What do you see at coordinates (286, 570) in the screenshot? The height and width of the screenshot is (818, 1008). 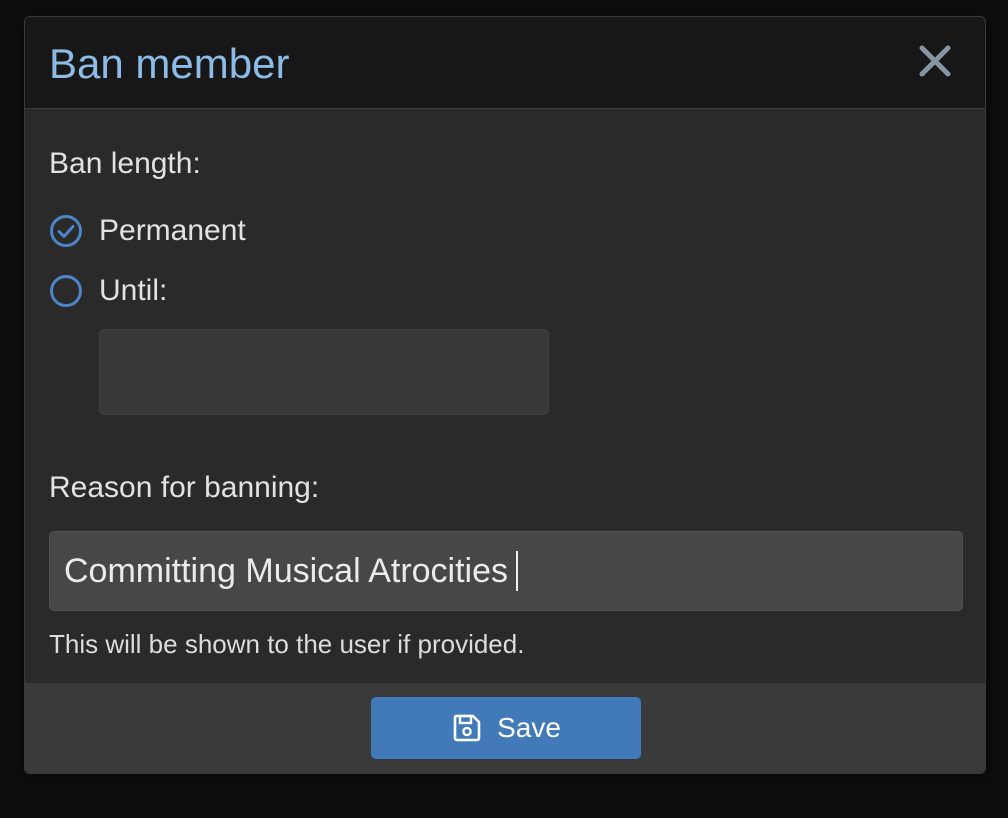 I see `reason-input-value: Committing Musical Atrocities` at bounding box center [286, 570].